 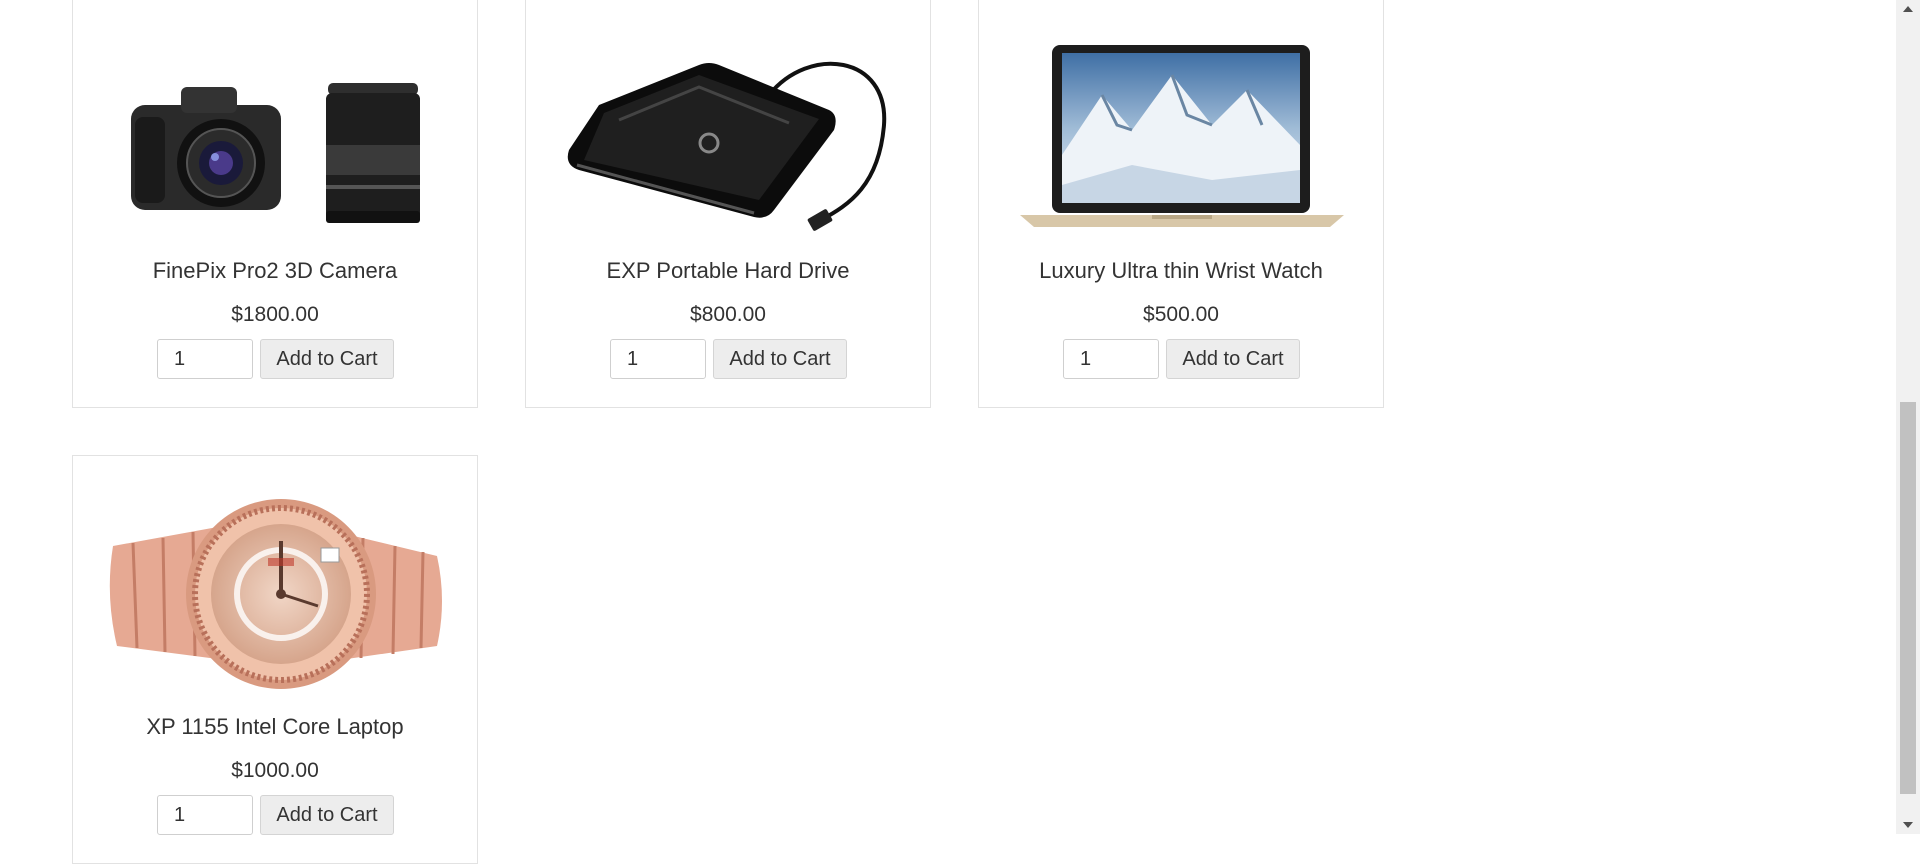 What do you see at coordinates (729, 135) in the screenshot?
I see `hard-drive-image` at bounding box center [729, 135].